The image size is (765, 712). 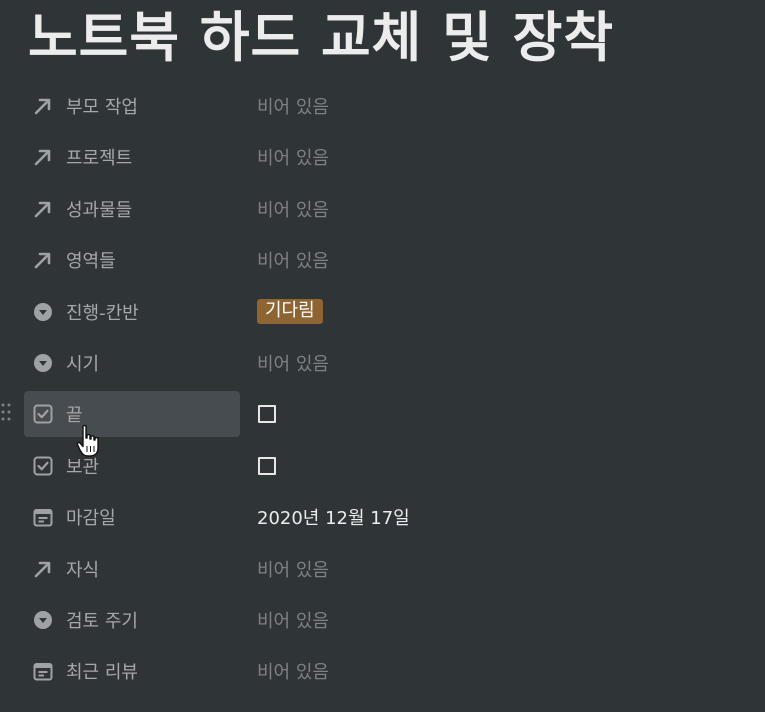 What do you see at coordinates (382, 156) in the screenshot?
I see `property-row: 프로젝트 비어 있음` at bounding box center [382, 156].